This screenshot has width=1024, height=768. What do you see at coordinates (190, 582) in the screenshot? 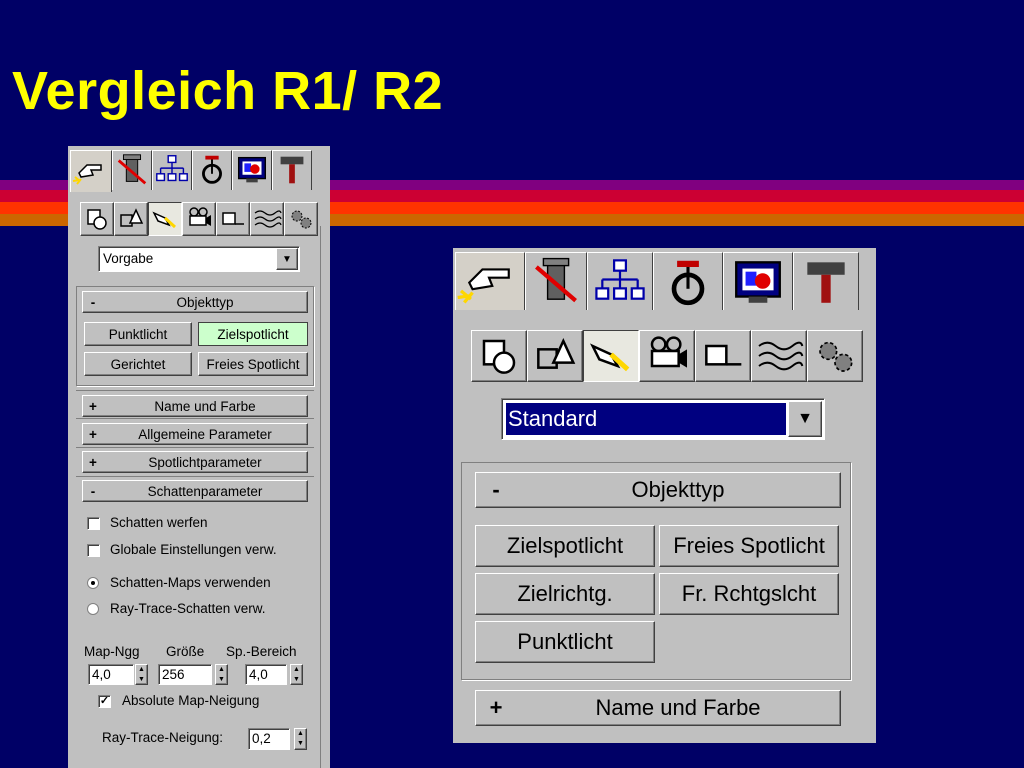
I see `radio-label: Schatten-Maps verwenden` at bounding box center [190, 582].